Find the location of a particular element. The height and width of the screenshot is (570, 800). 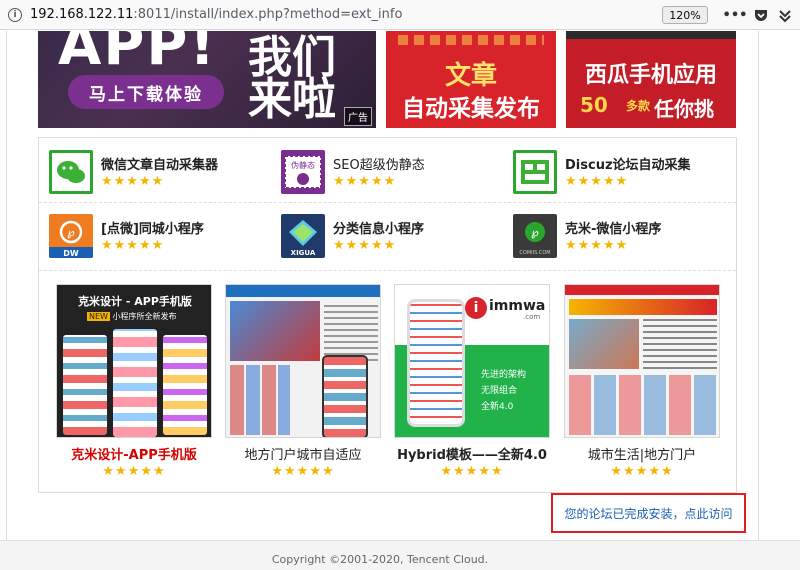

template-title: 城市生活|地方门户 is located at coordinates (642, 455).